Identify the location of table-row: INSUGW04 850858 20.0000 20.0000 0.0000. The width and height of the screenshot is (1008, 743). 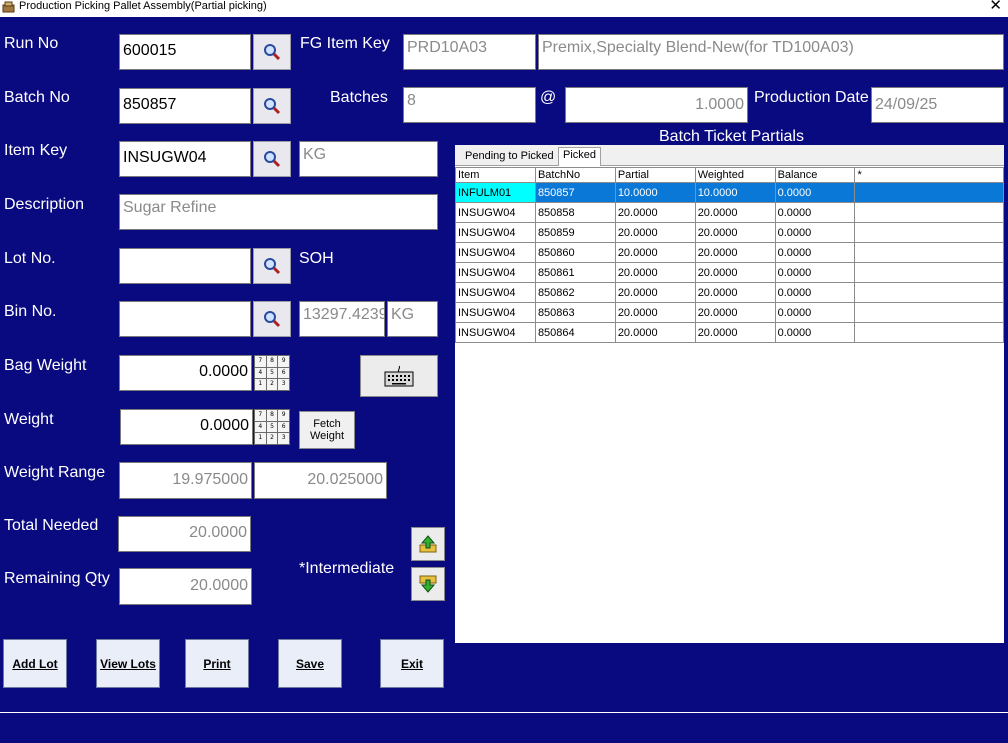
(729, 212).